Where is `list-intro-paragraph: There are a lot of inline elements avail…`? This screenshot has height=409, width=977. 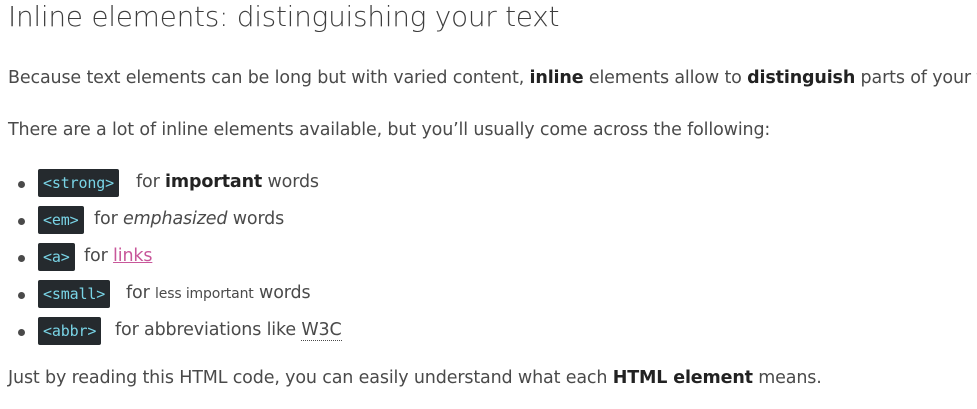 list-intro-paragraph: There are a lot of inline elements avail… is located at coordinates (389, 130).